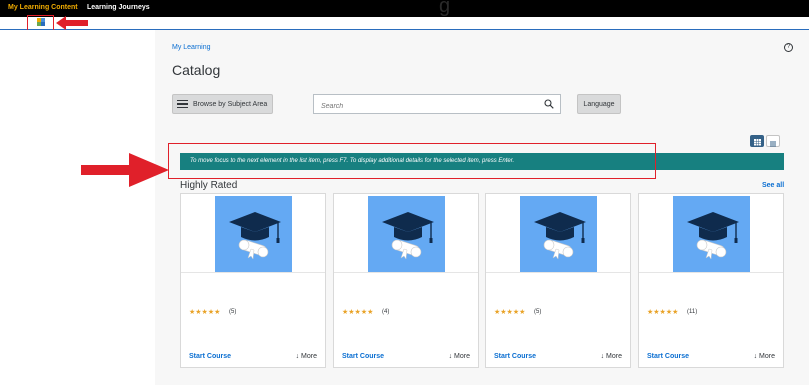  Describe the element at coordinates (773, 185) in the screenshot. I see `see-all-link: See all` at that location.